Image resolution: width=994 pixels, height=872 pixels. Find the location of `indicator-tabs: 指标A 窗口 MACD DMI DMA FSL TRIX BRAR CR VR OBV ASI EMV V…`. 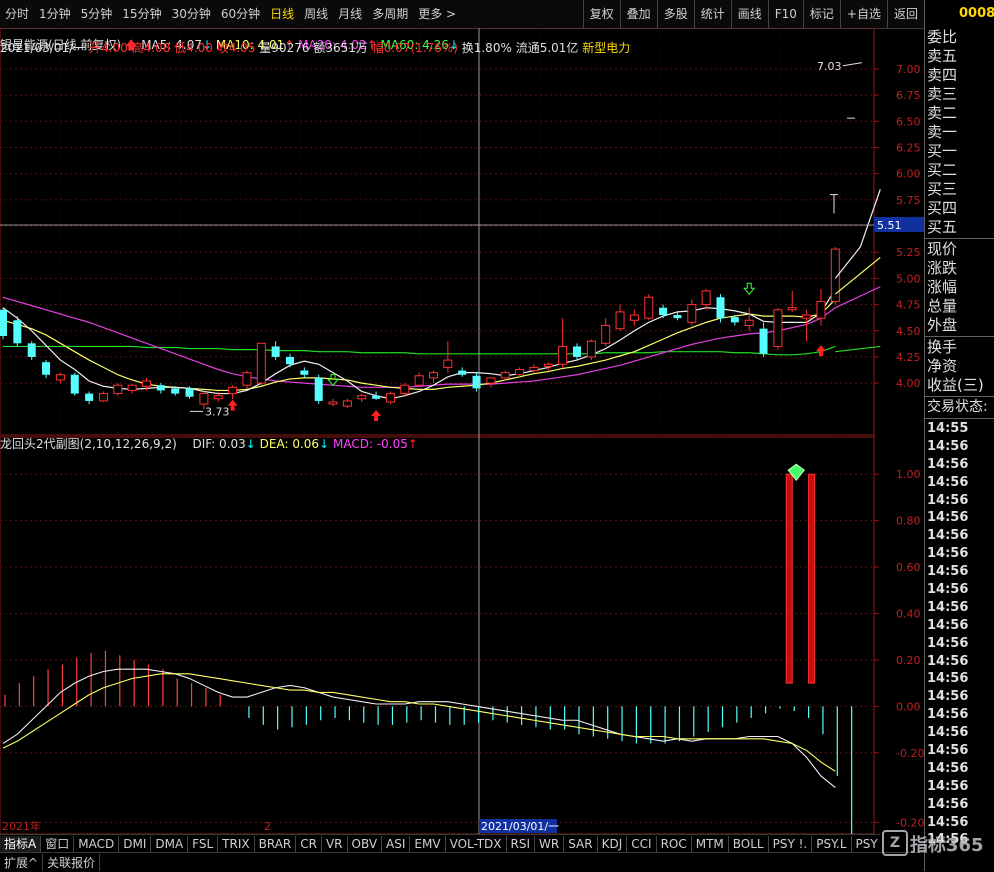

indicator-tabs: 指标A 窗口 MACD DMI DMA FSL TRIX BRAR CR VR OBV ASI EMV V… is located at coordinates (440, 843).